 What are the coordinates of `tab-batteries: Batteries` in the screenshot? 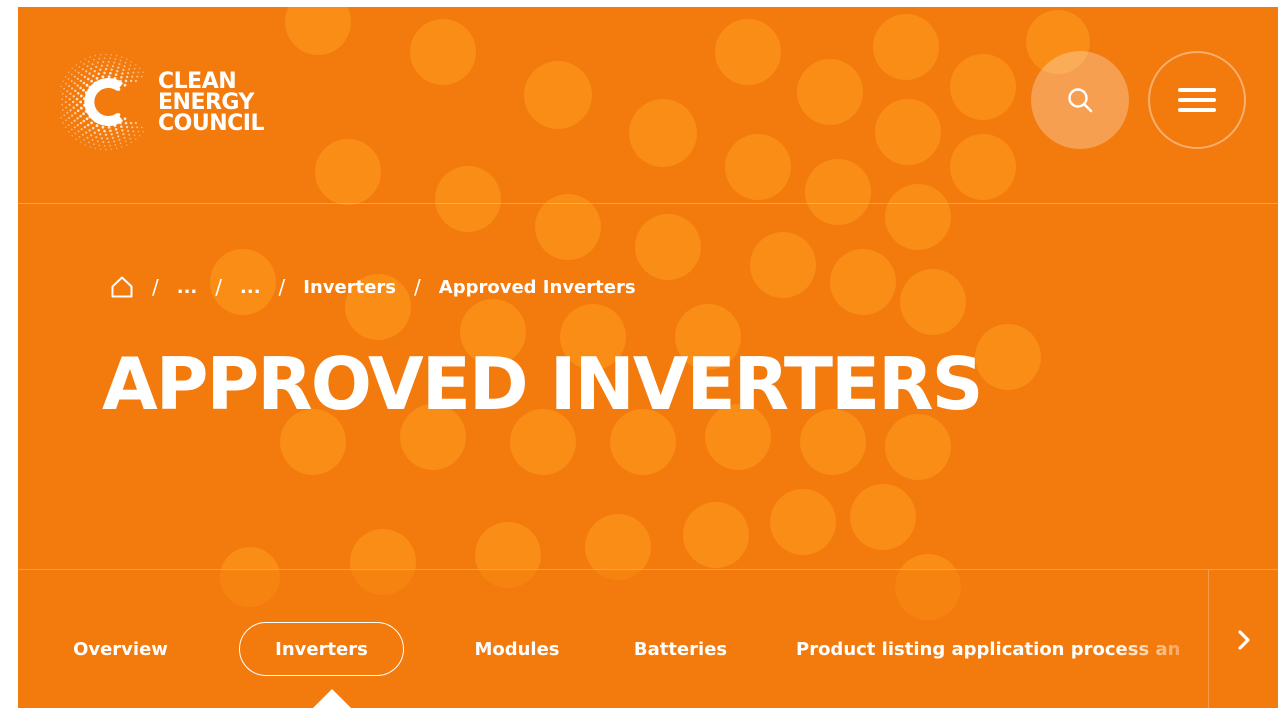 It's located at (680, 649).